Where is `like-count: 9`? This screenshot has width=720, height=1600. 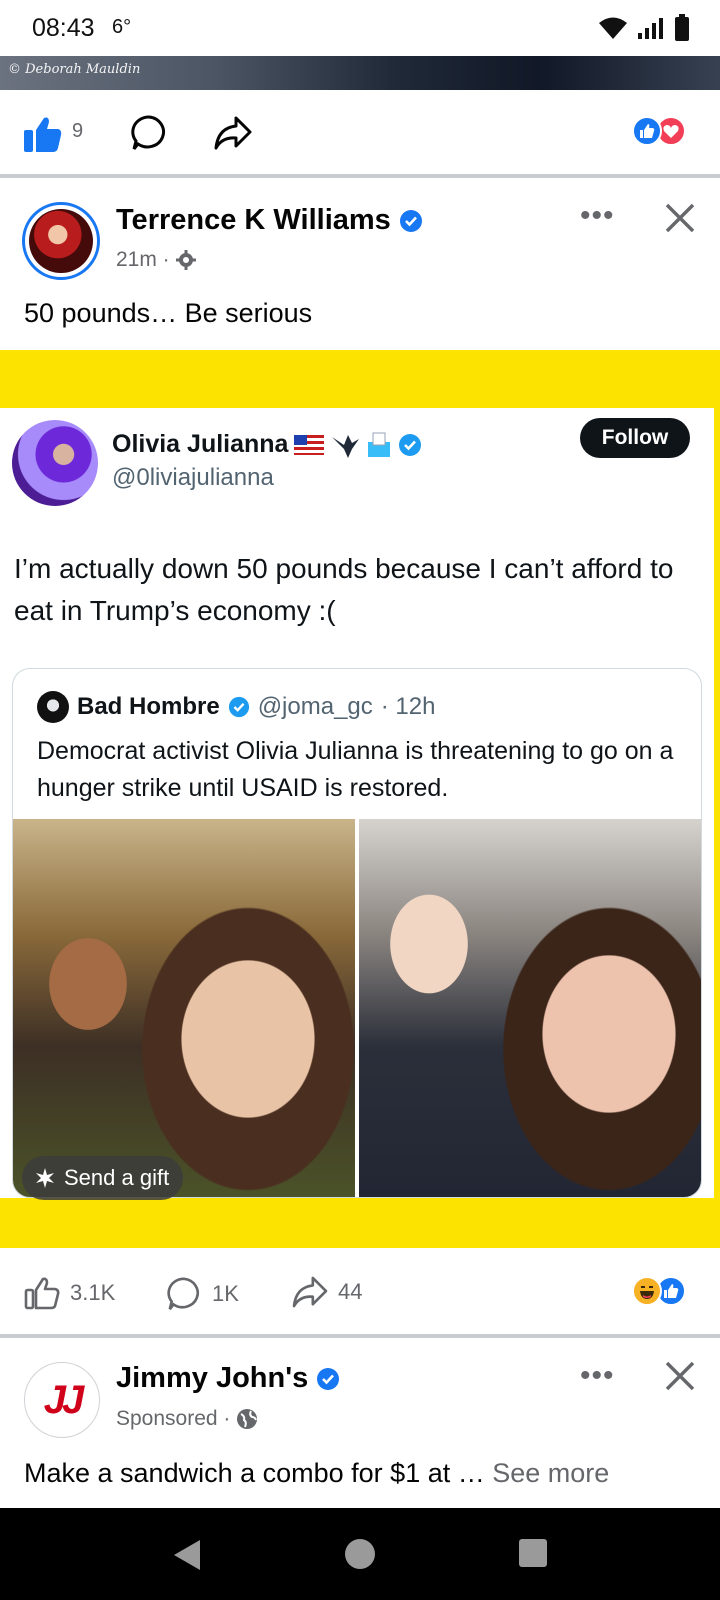
like-count: 9 is located at coordinates (78, 131).